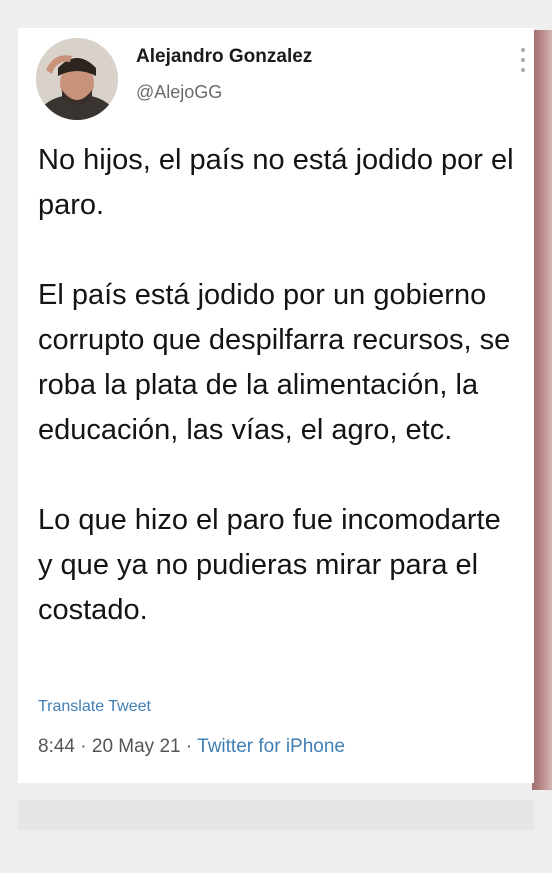  I want to click on avatar-photo, so click(77, 79).